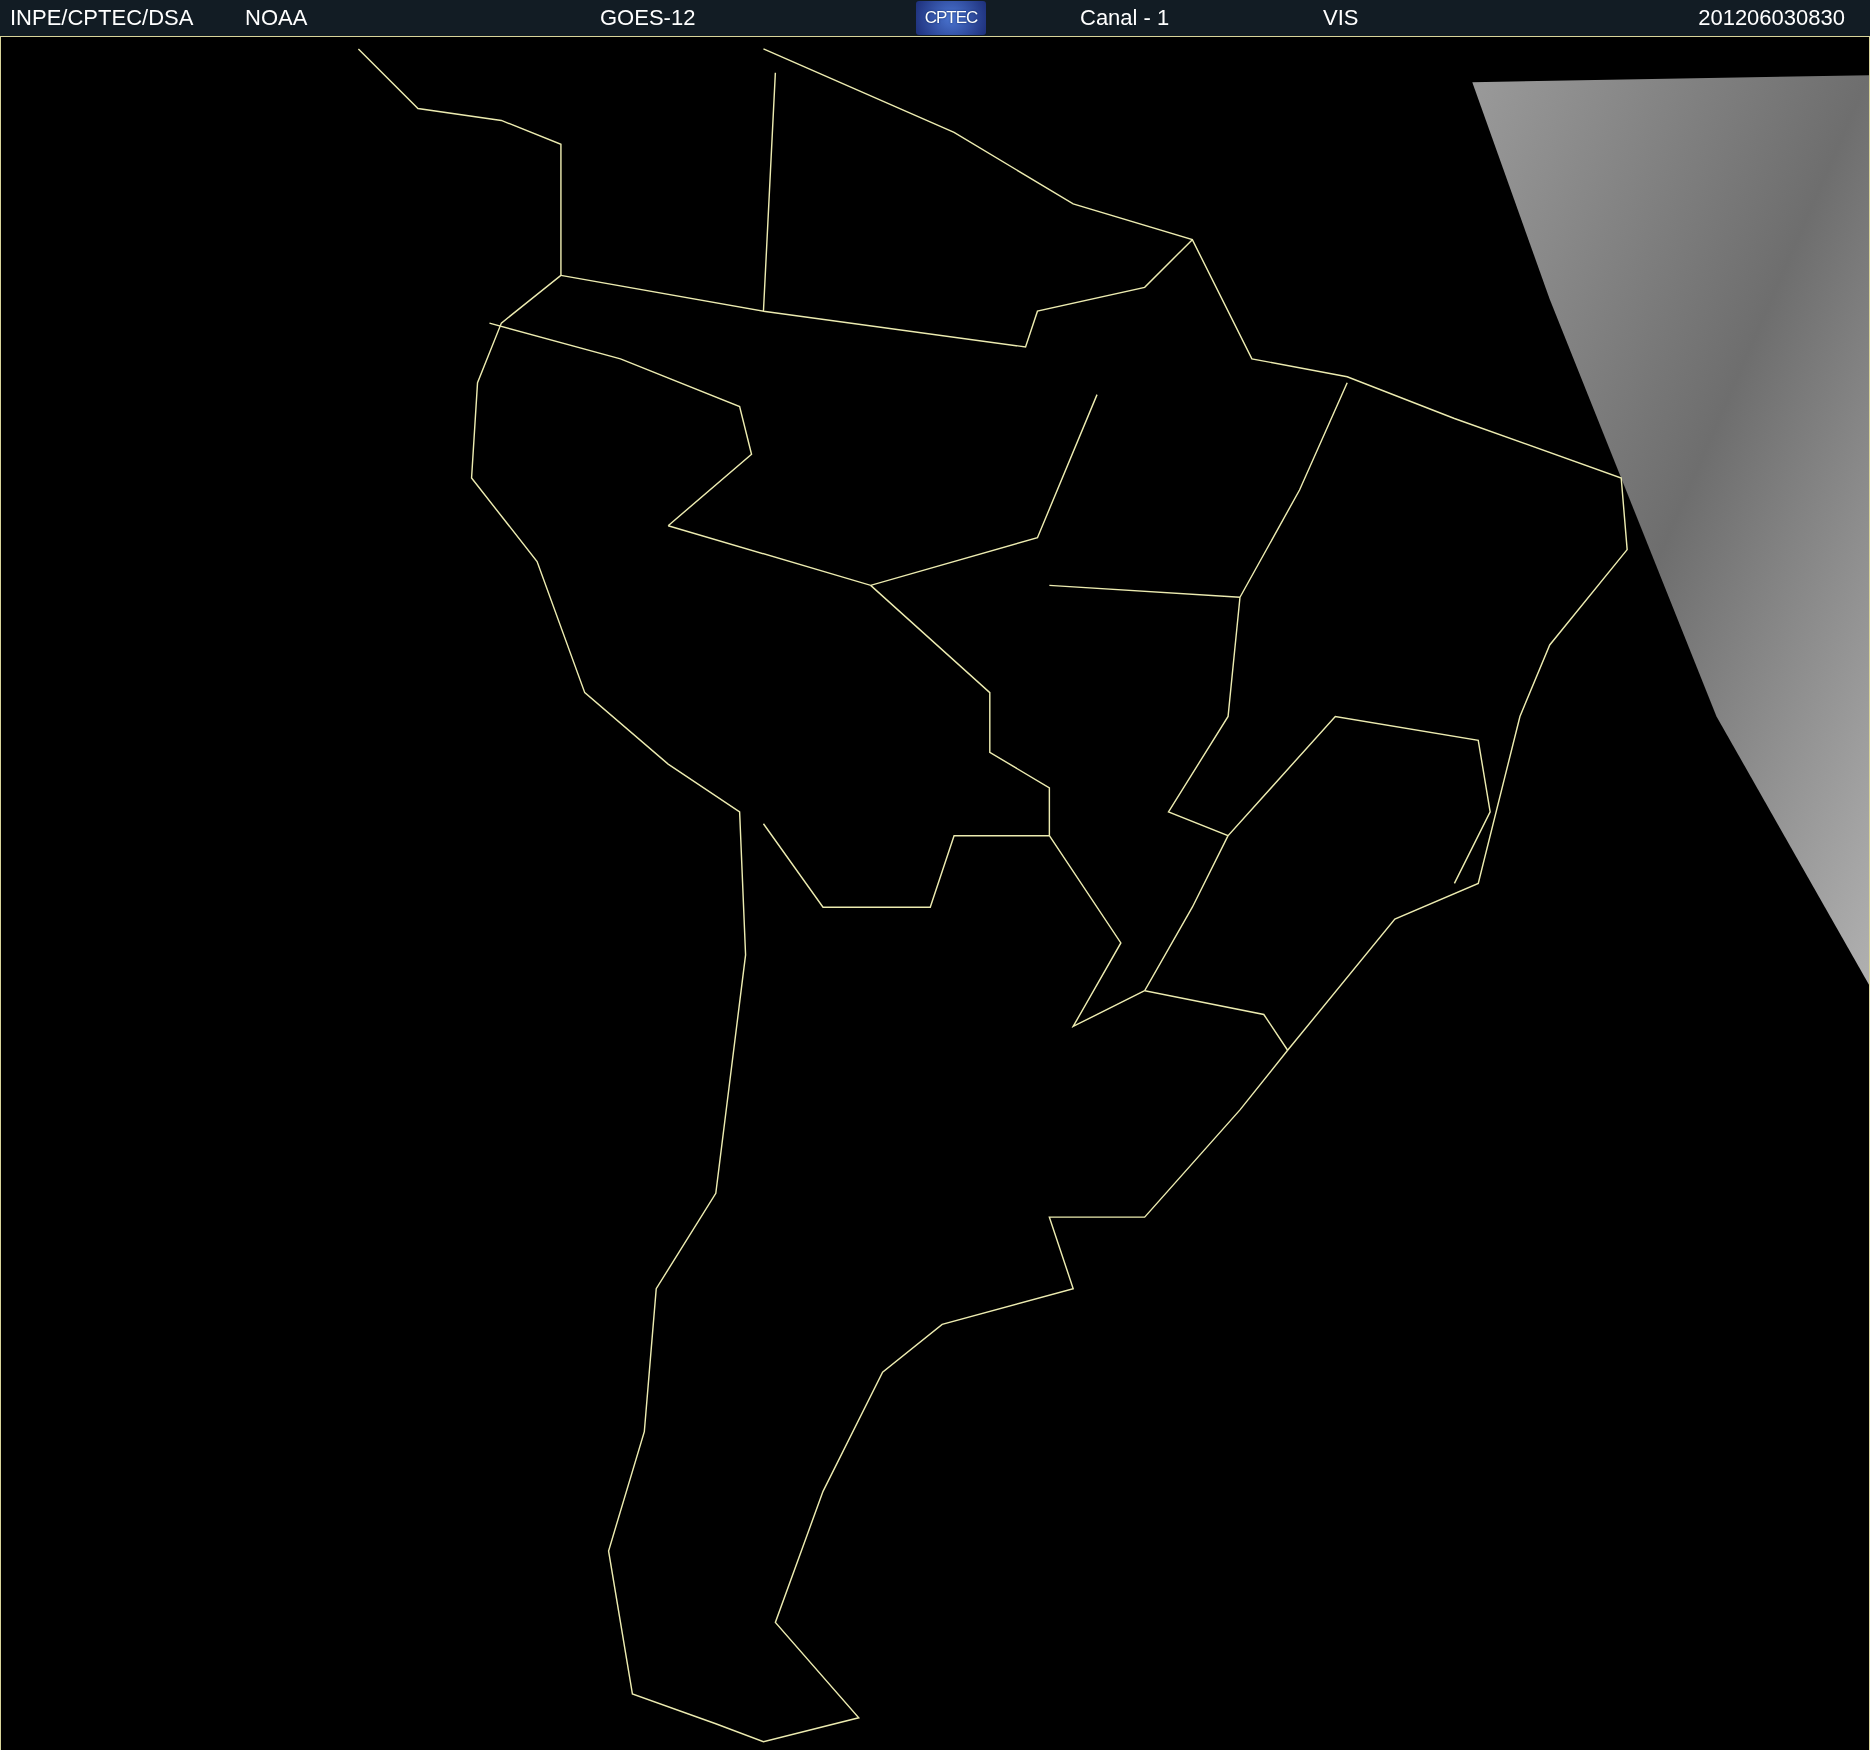  I want to click on logo: CPTEC, so click(951, 18).